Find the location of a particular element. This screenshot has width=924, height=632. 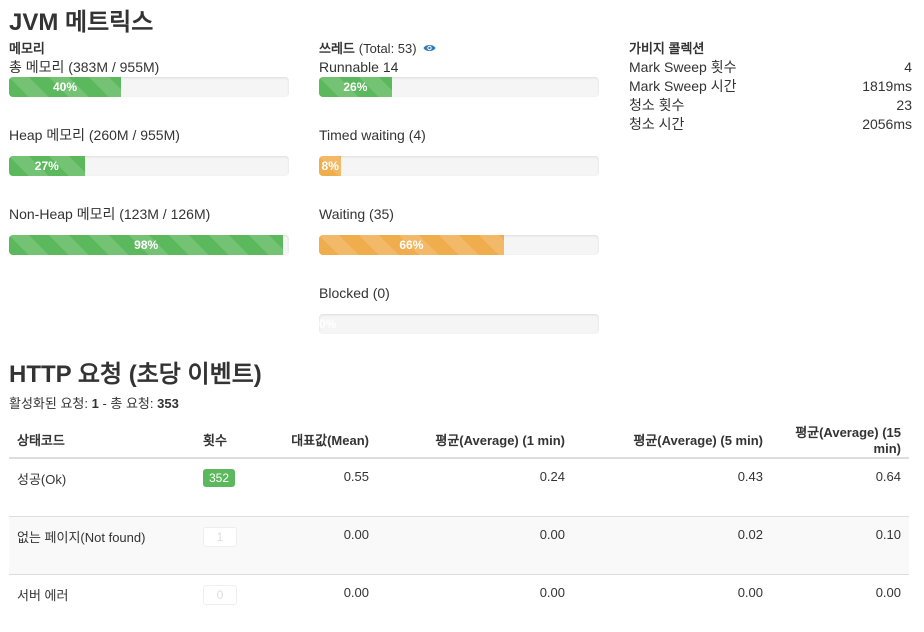

table-row: 서버 에러 0 0.00 0.00 0.00 0.00 is located at coordinates (459, 603).